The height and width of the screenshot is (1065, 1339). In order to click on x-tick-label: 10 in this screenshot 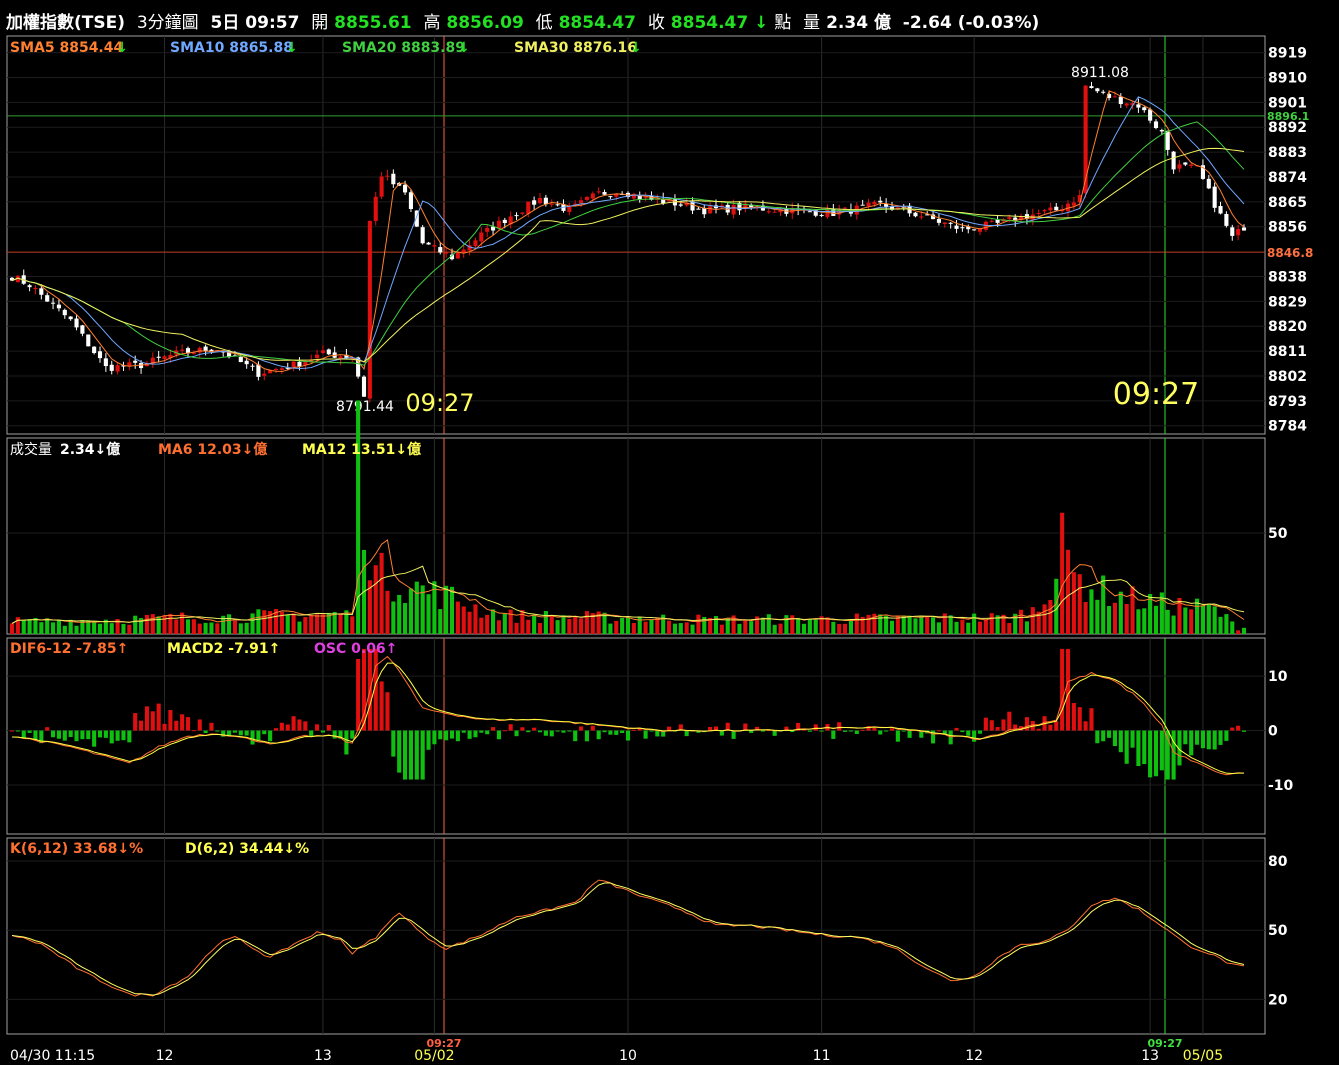, I will do `click(628, 1056)`.